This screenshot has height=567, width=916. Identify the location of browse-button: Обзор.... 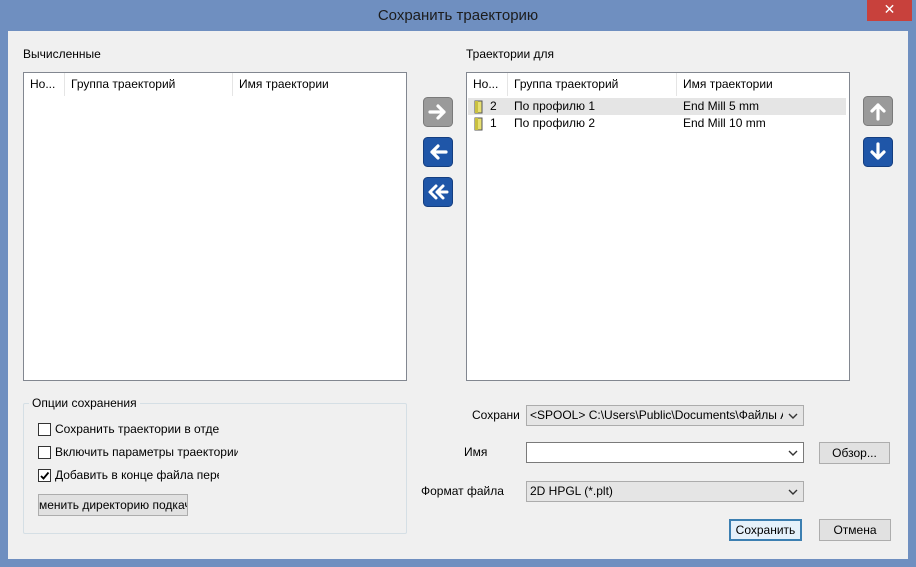
(854, 453).